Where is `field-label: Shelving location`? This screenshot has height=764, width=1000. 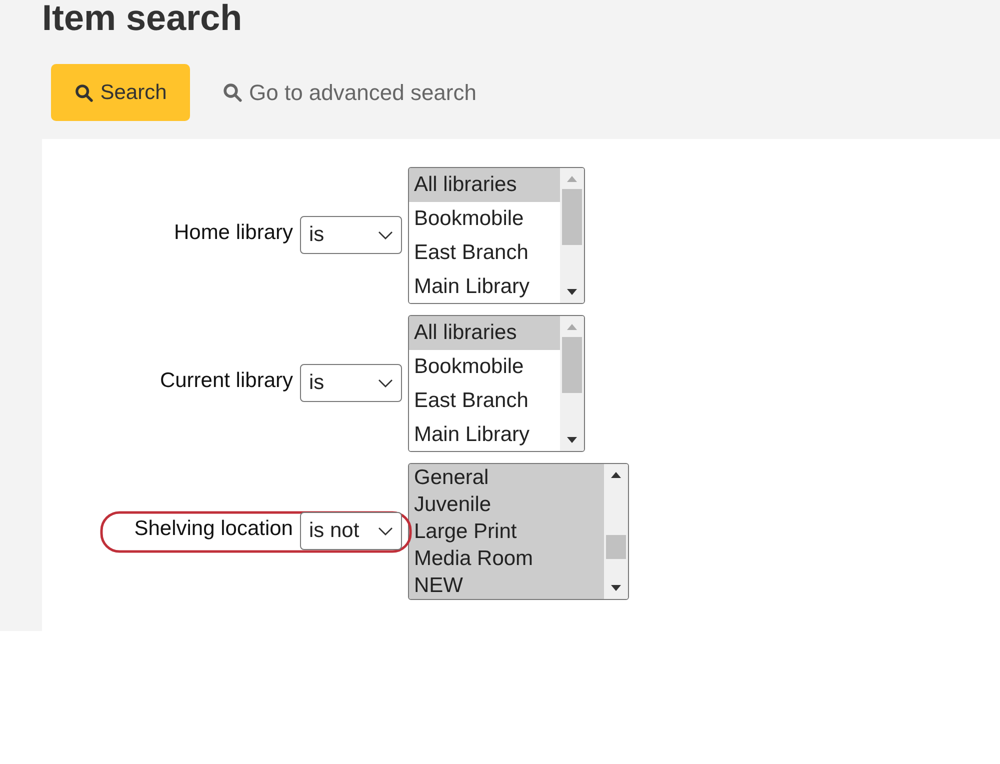
field-label: Shelving location is located at coordinates (213, 529).